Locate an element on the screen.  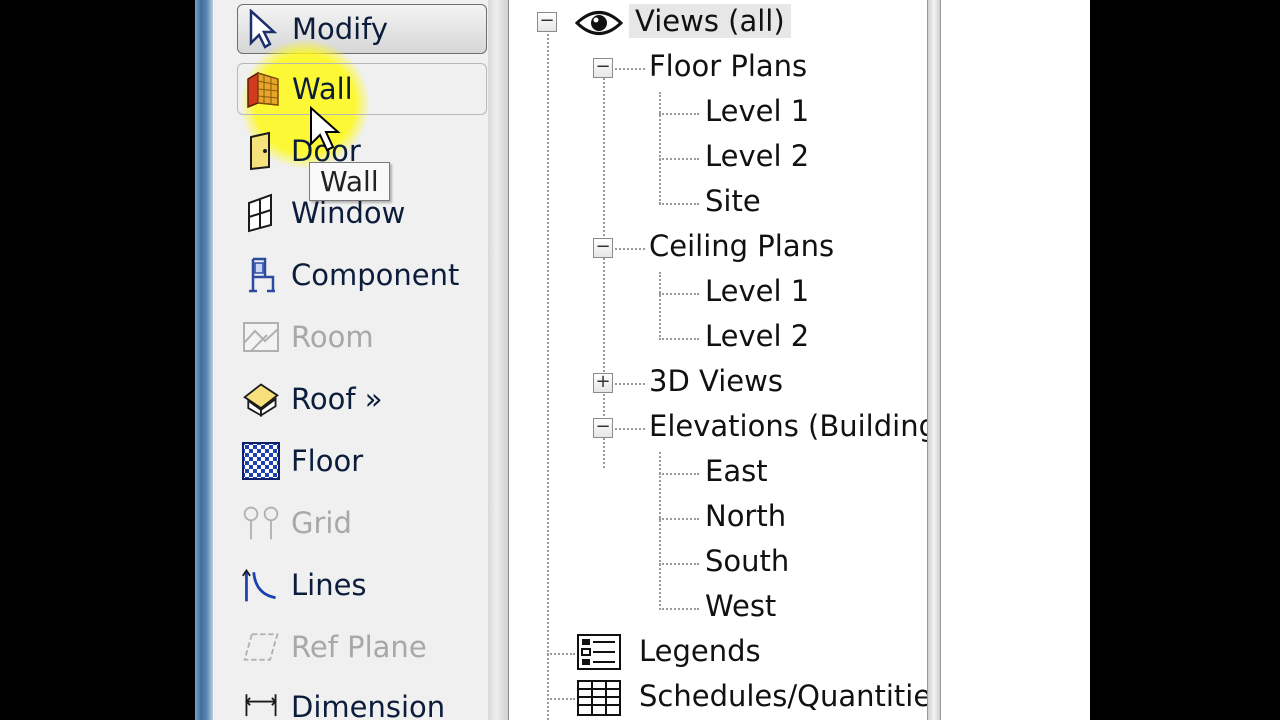
ref-plane-icon is located at coordinates (261, 647).